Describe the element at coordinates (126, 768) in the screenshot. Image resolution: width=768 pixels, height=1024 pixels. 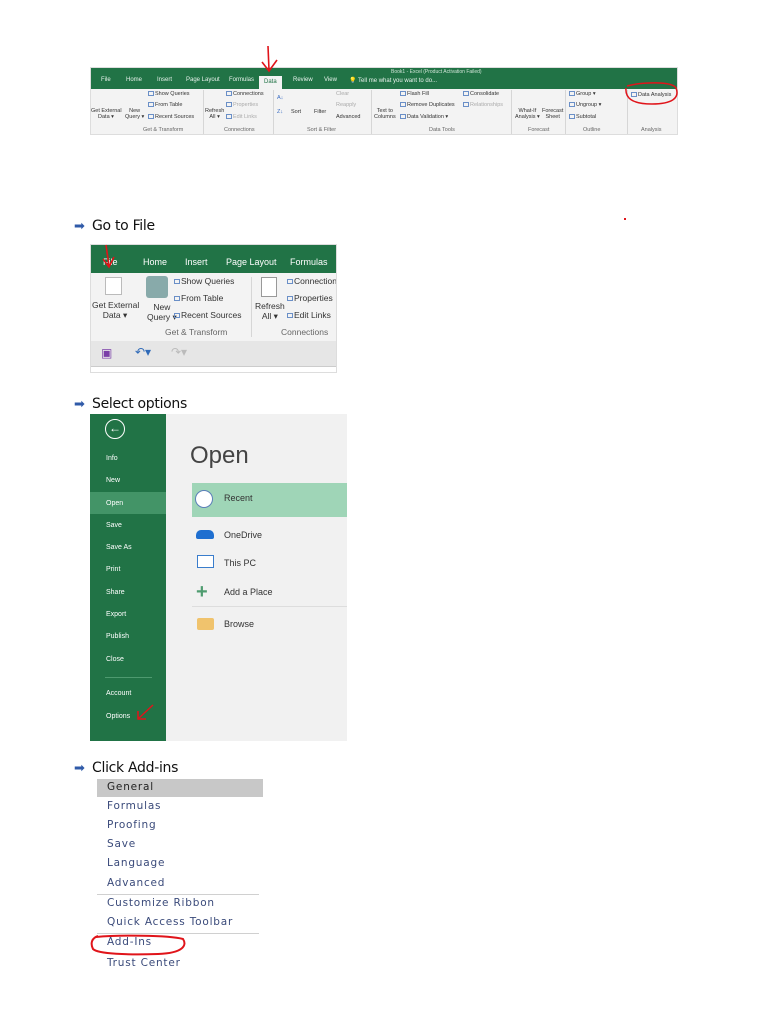
I see `step-heading: ➡ Click Add-ins` at that location.